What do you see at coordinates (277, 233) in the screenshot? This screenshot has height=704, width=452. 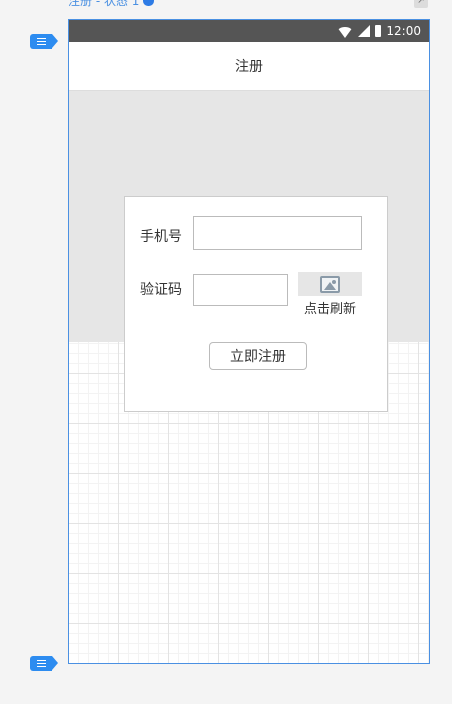 I see `phone-input` at bounding box center [277, 233].